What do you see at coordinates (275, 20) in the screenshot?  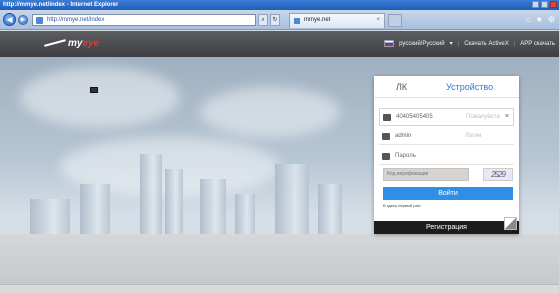 I see `refresh-icon: ↻` at bounding box center [275, 20].